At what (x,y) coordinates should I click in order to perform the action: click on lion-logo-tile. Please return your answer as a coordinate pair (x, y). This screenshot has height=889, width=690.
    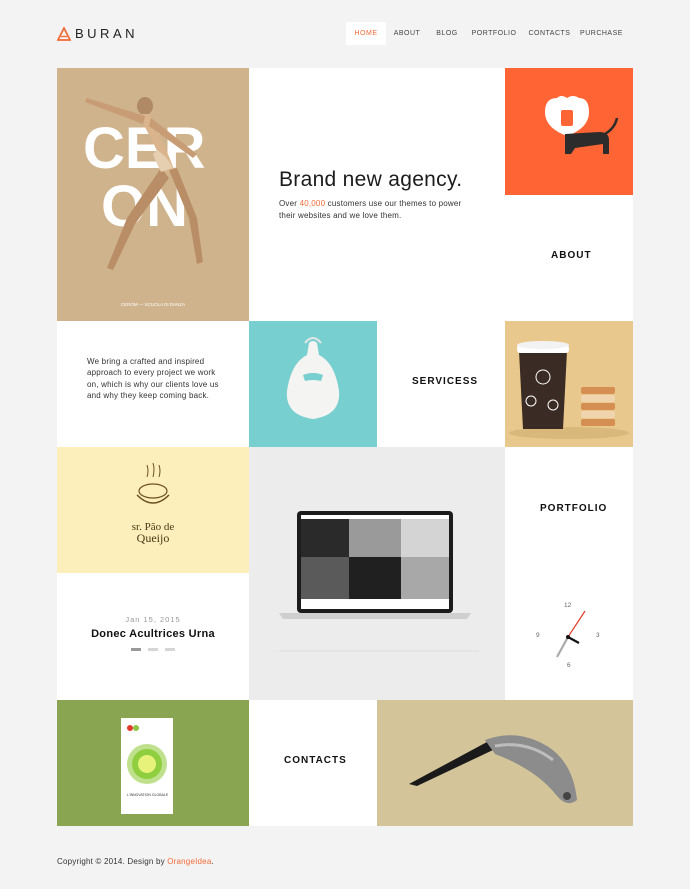
    Looking at the image, I should click on (569, 131).